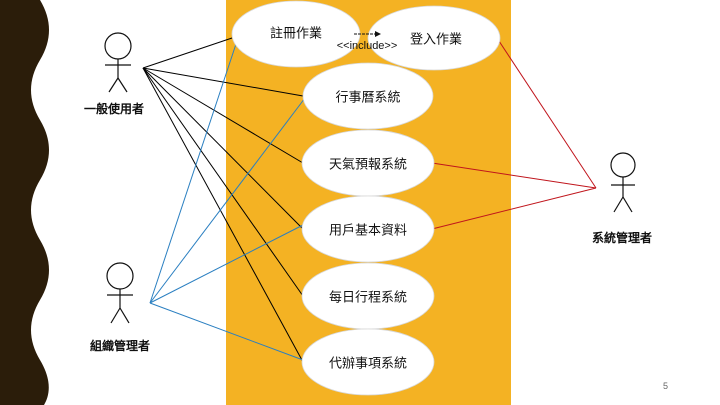  Describe the element at coordinates (368, 98) in the screenshot. I see `calendar-usecase-label: 行事曆系統` at that location.